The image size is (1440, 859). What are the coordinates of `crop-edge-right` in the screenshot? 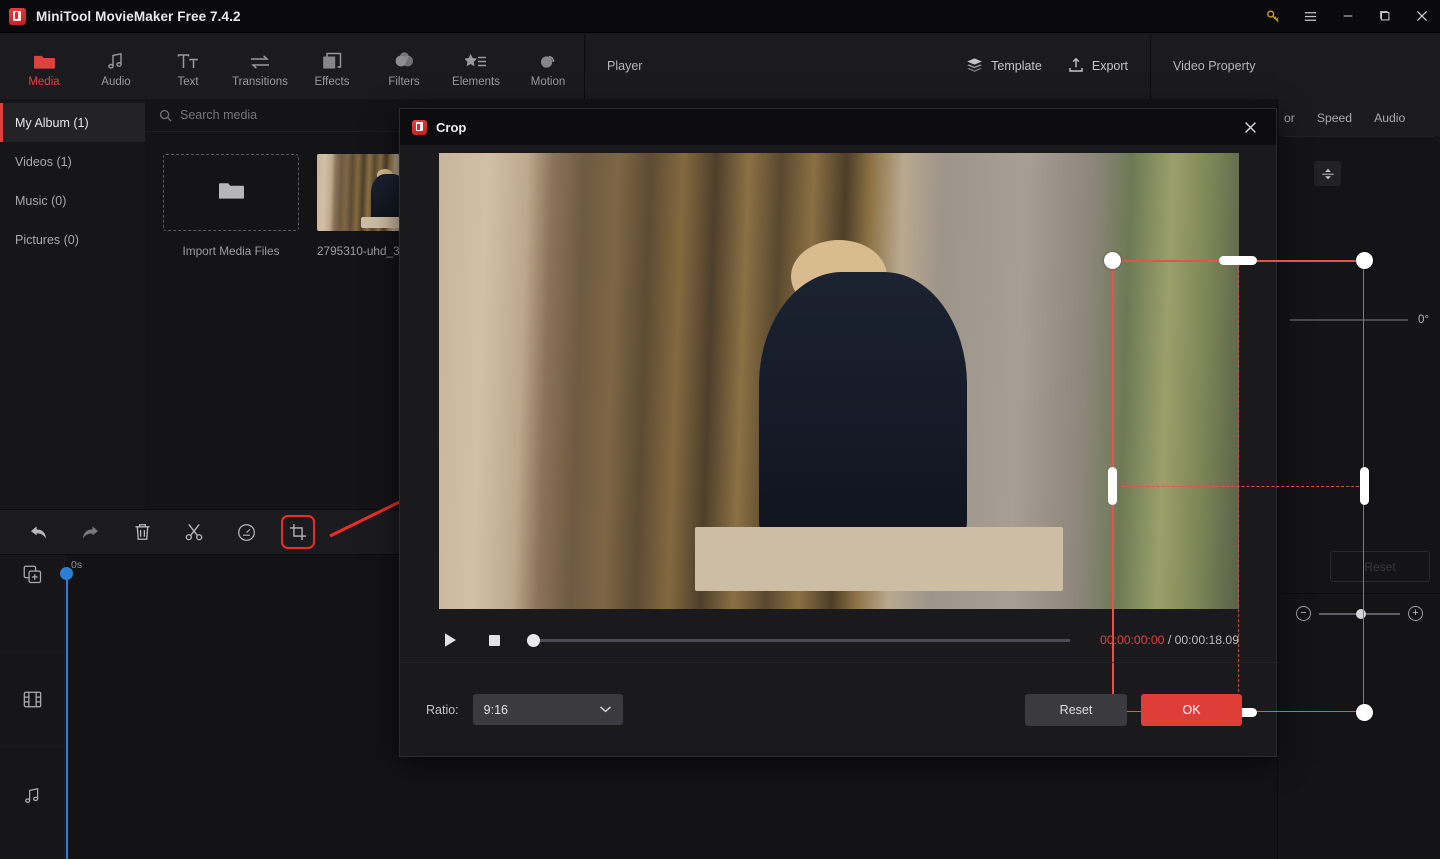 It's located at (1363, 486).